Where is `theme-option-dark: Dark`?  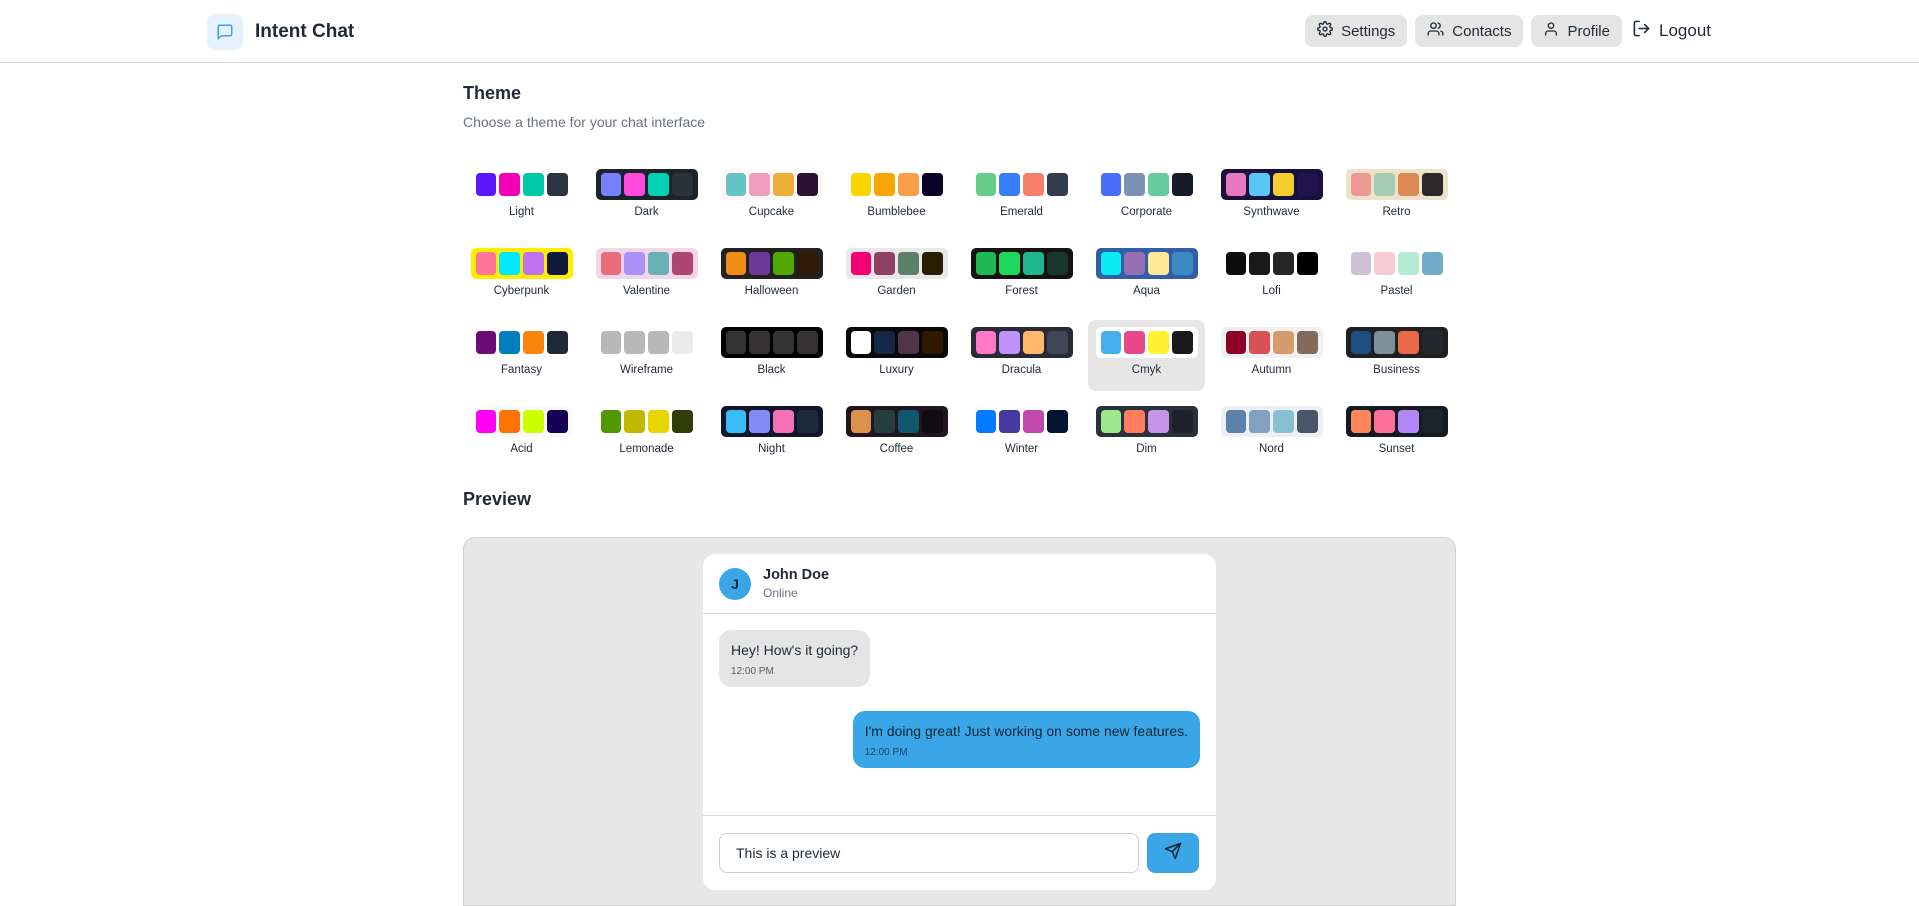 theme-option-dark: Dark is located at coordinates (646, 197).